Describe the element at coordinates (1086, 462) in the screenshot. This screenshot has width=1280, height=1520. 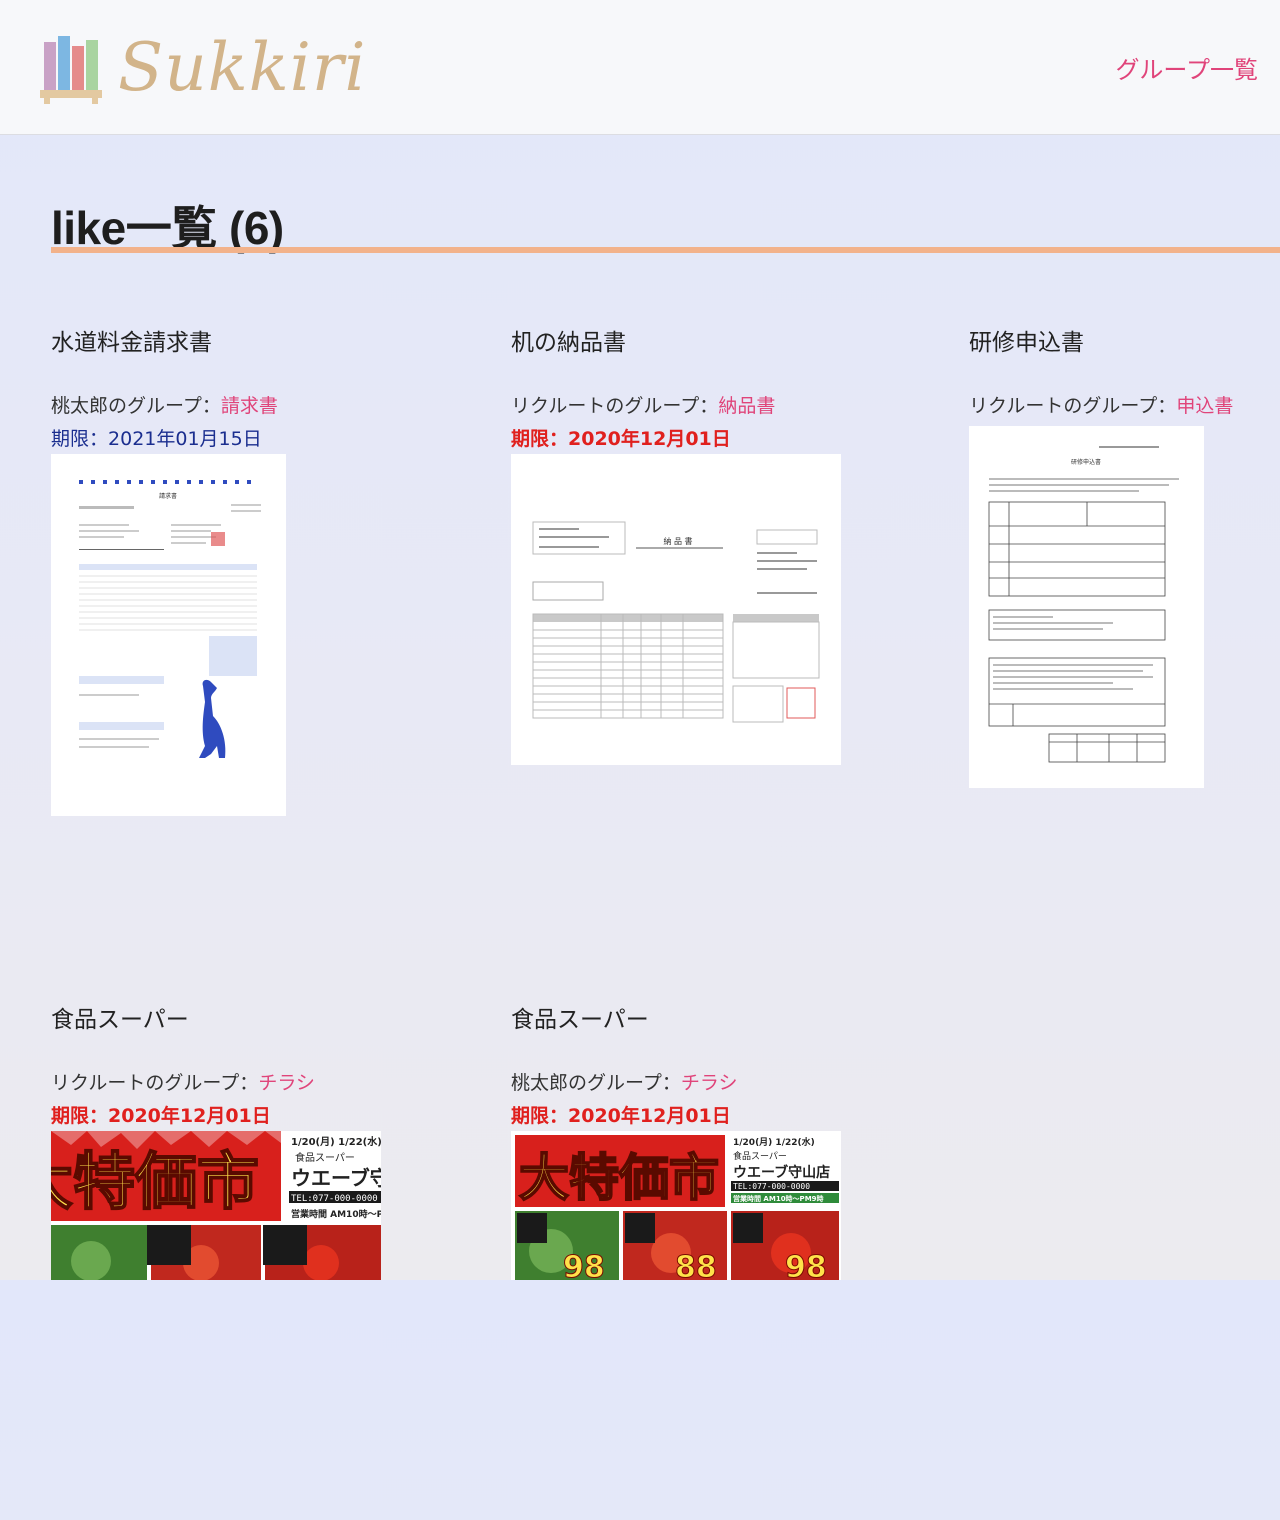
I see `application-heading: 研修申込書` at that location.